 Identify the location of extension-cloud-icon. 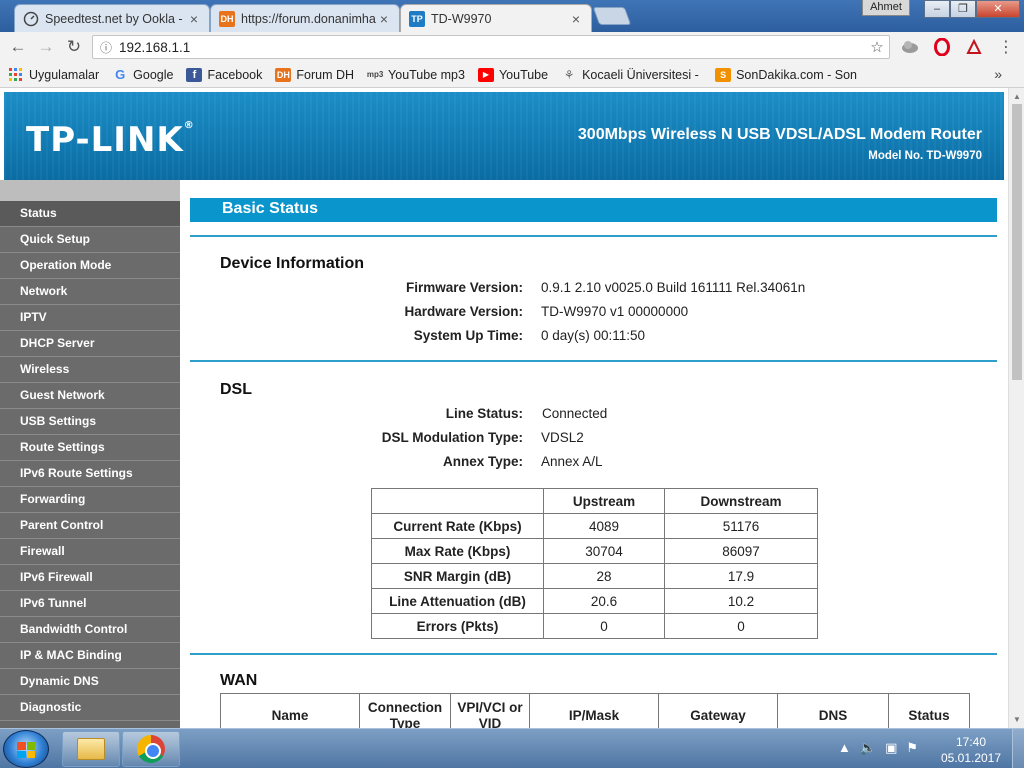
(910, 47).